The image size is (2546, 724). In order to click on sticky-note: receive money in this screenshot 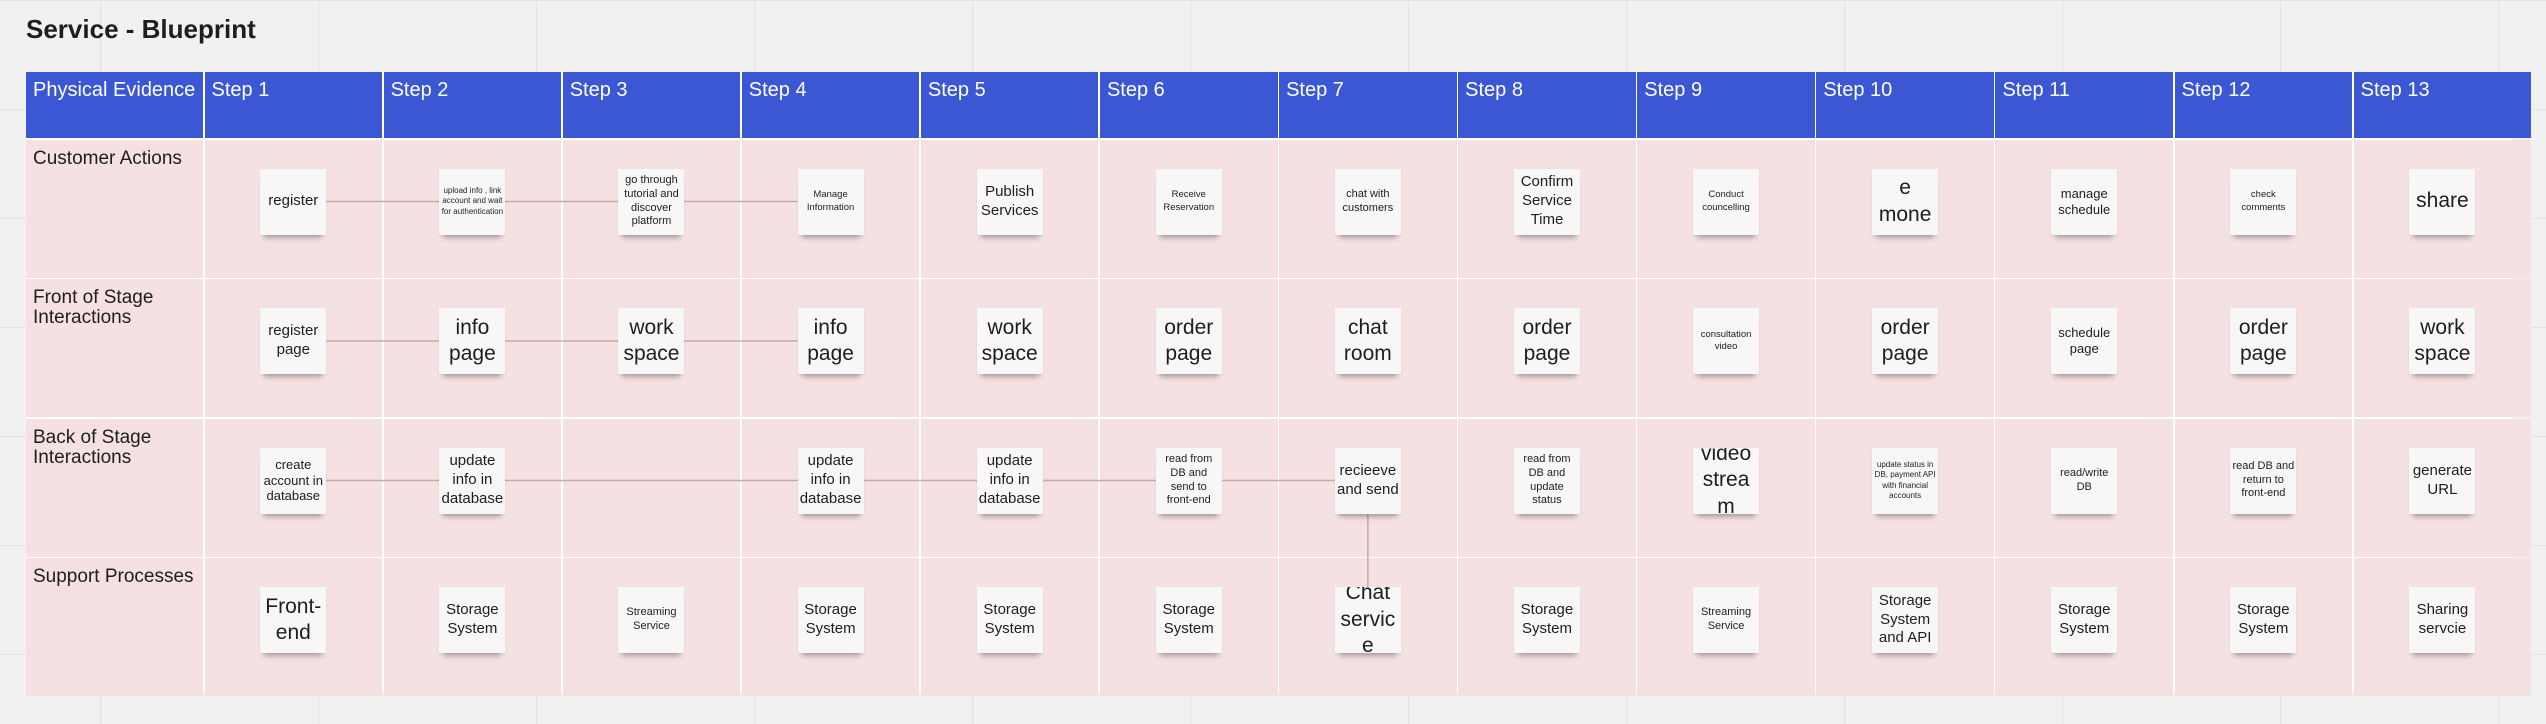, I will do `click(1905, 201)`.